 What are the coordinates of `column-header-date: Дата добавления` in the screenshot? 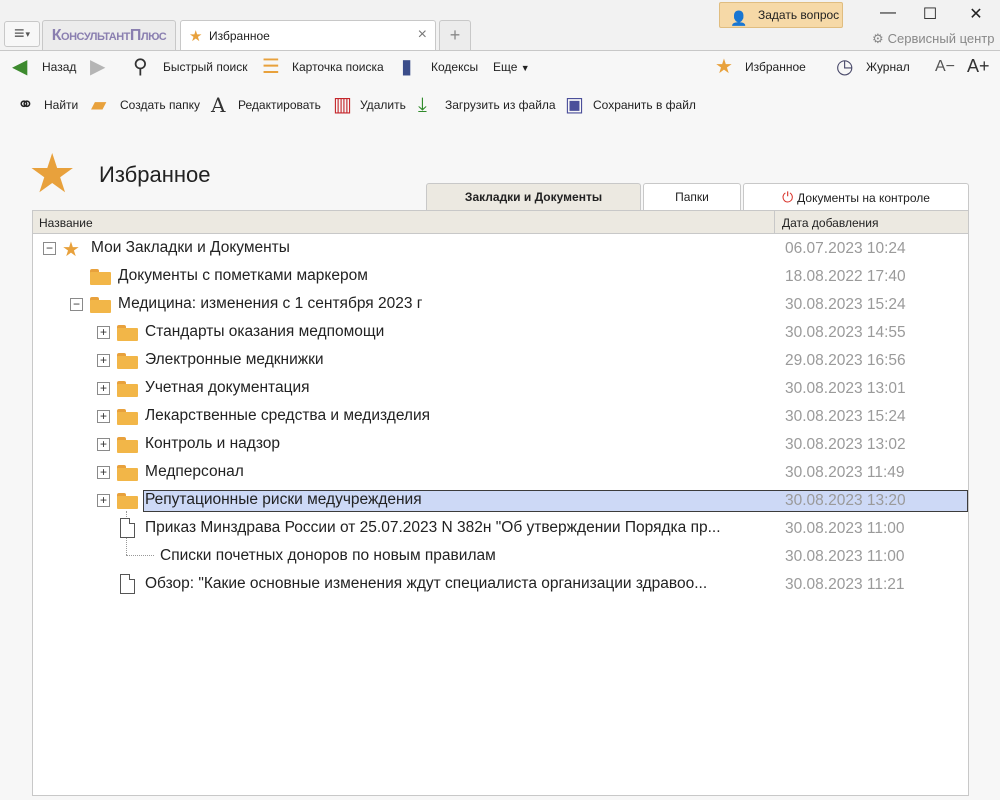 It's located at (830, 223).